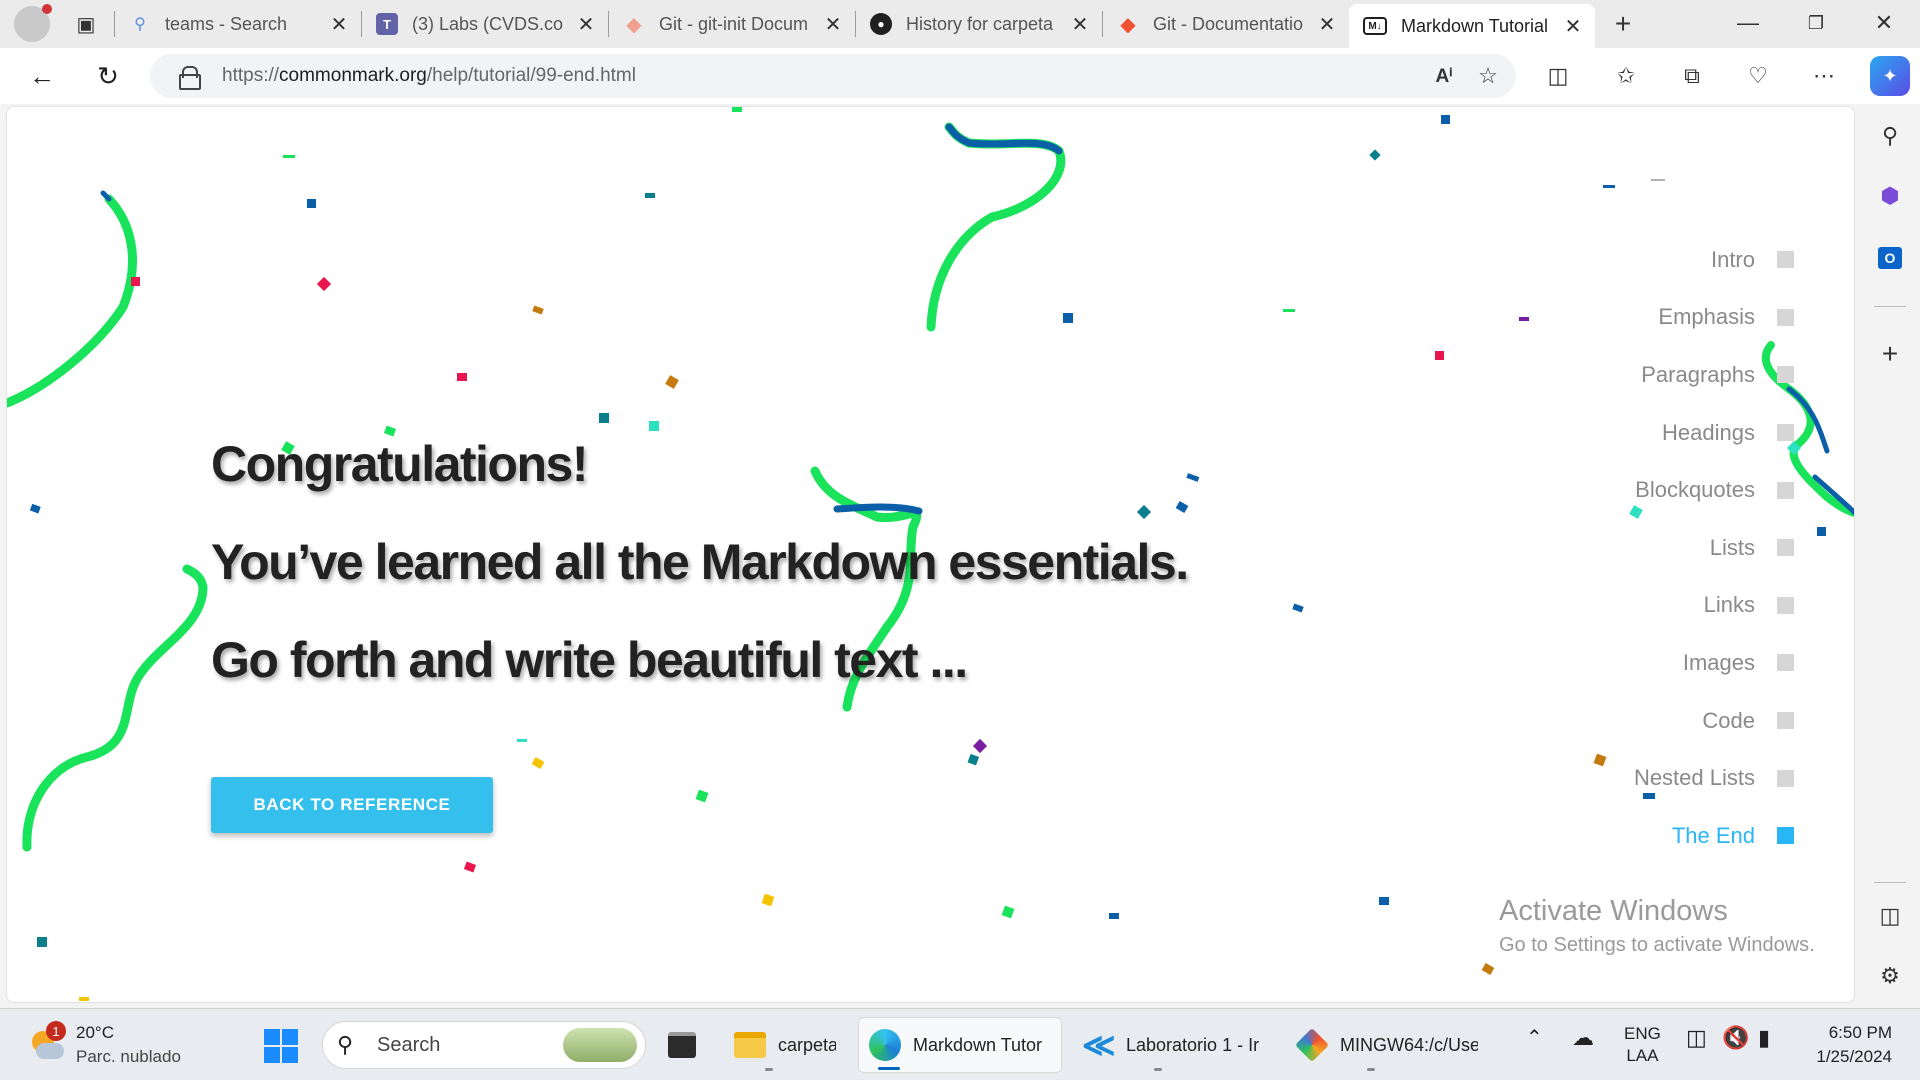 The width and height of the screenshot is (1920, 1080). Describe the element at coordinates (1890, 196) in the screenshot. I see `copilot-pro-icon: ⬢` at that location.